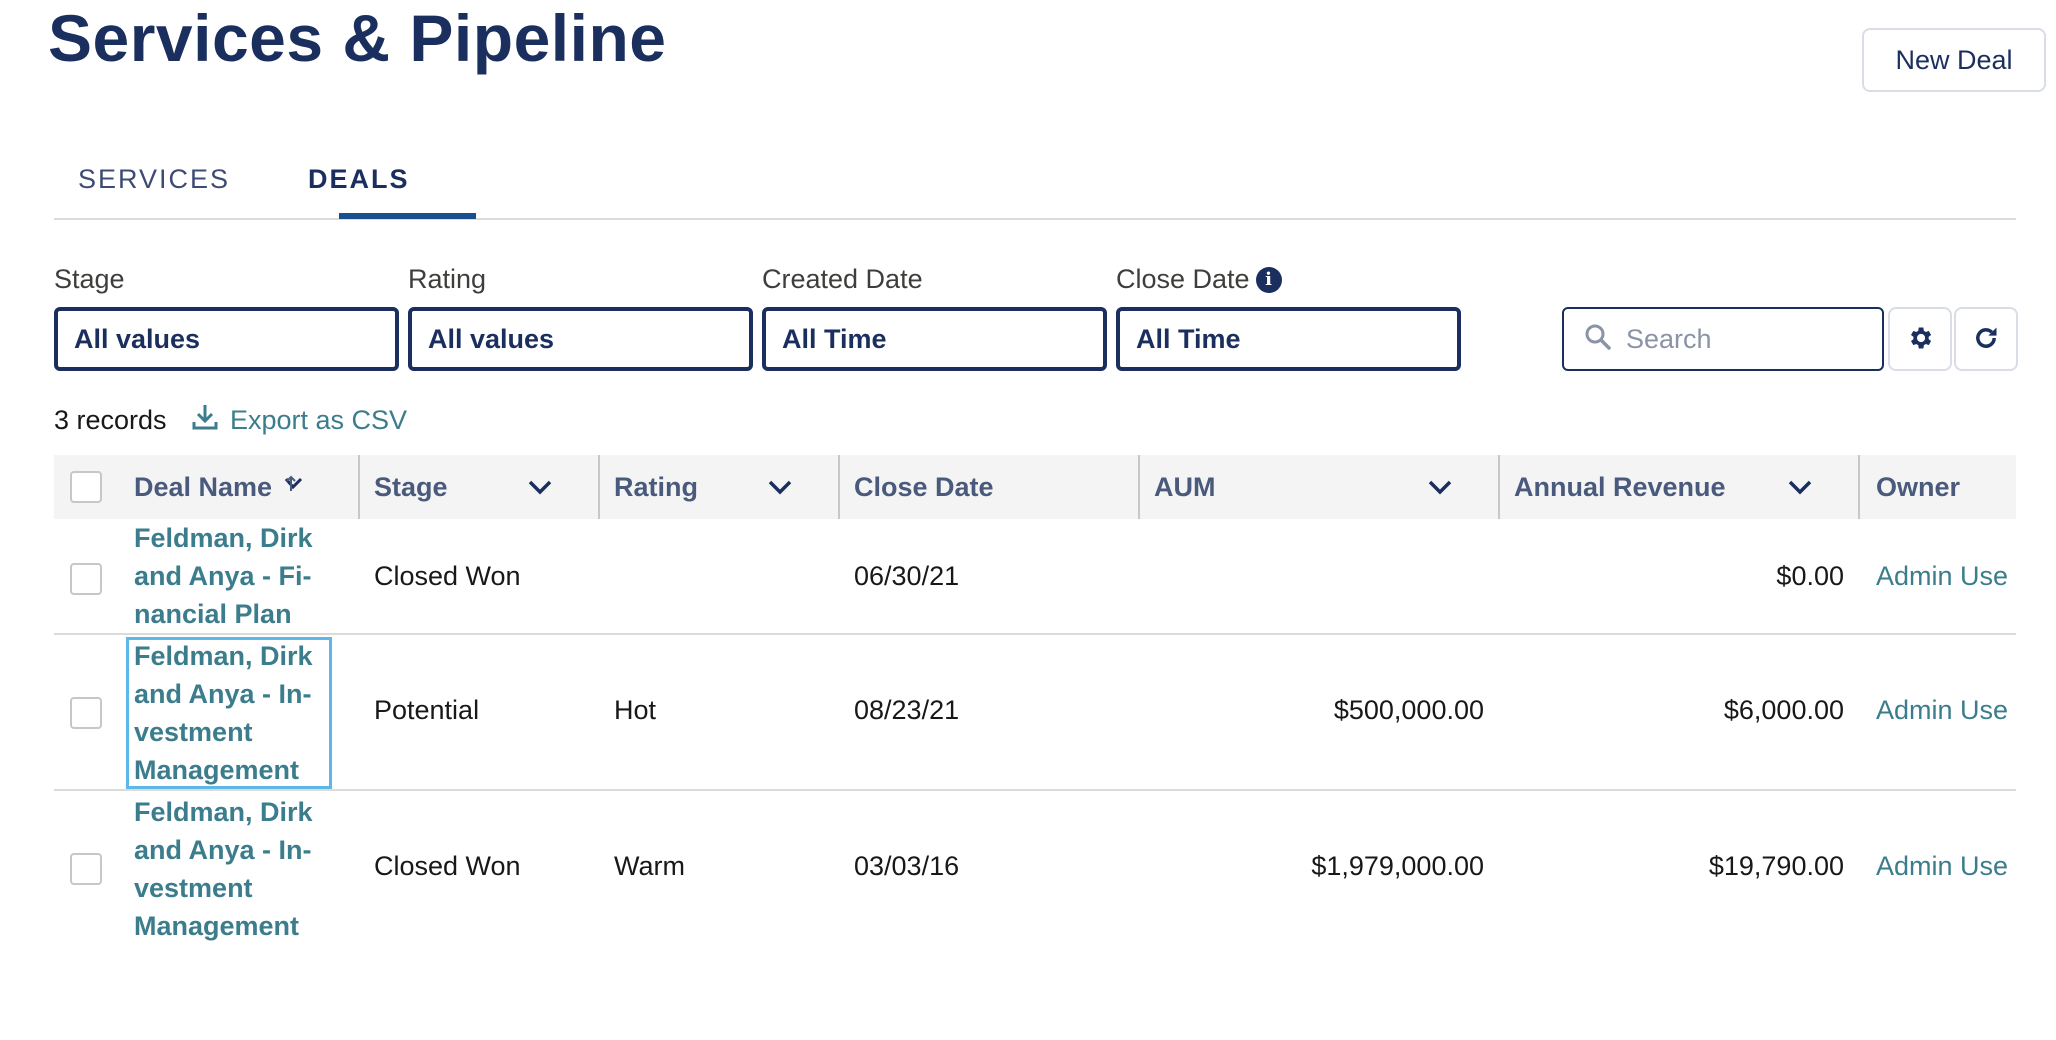 The image size is (2056, 1040). I want to click on stage-cell: Potential, so click(427, 710).